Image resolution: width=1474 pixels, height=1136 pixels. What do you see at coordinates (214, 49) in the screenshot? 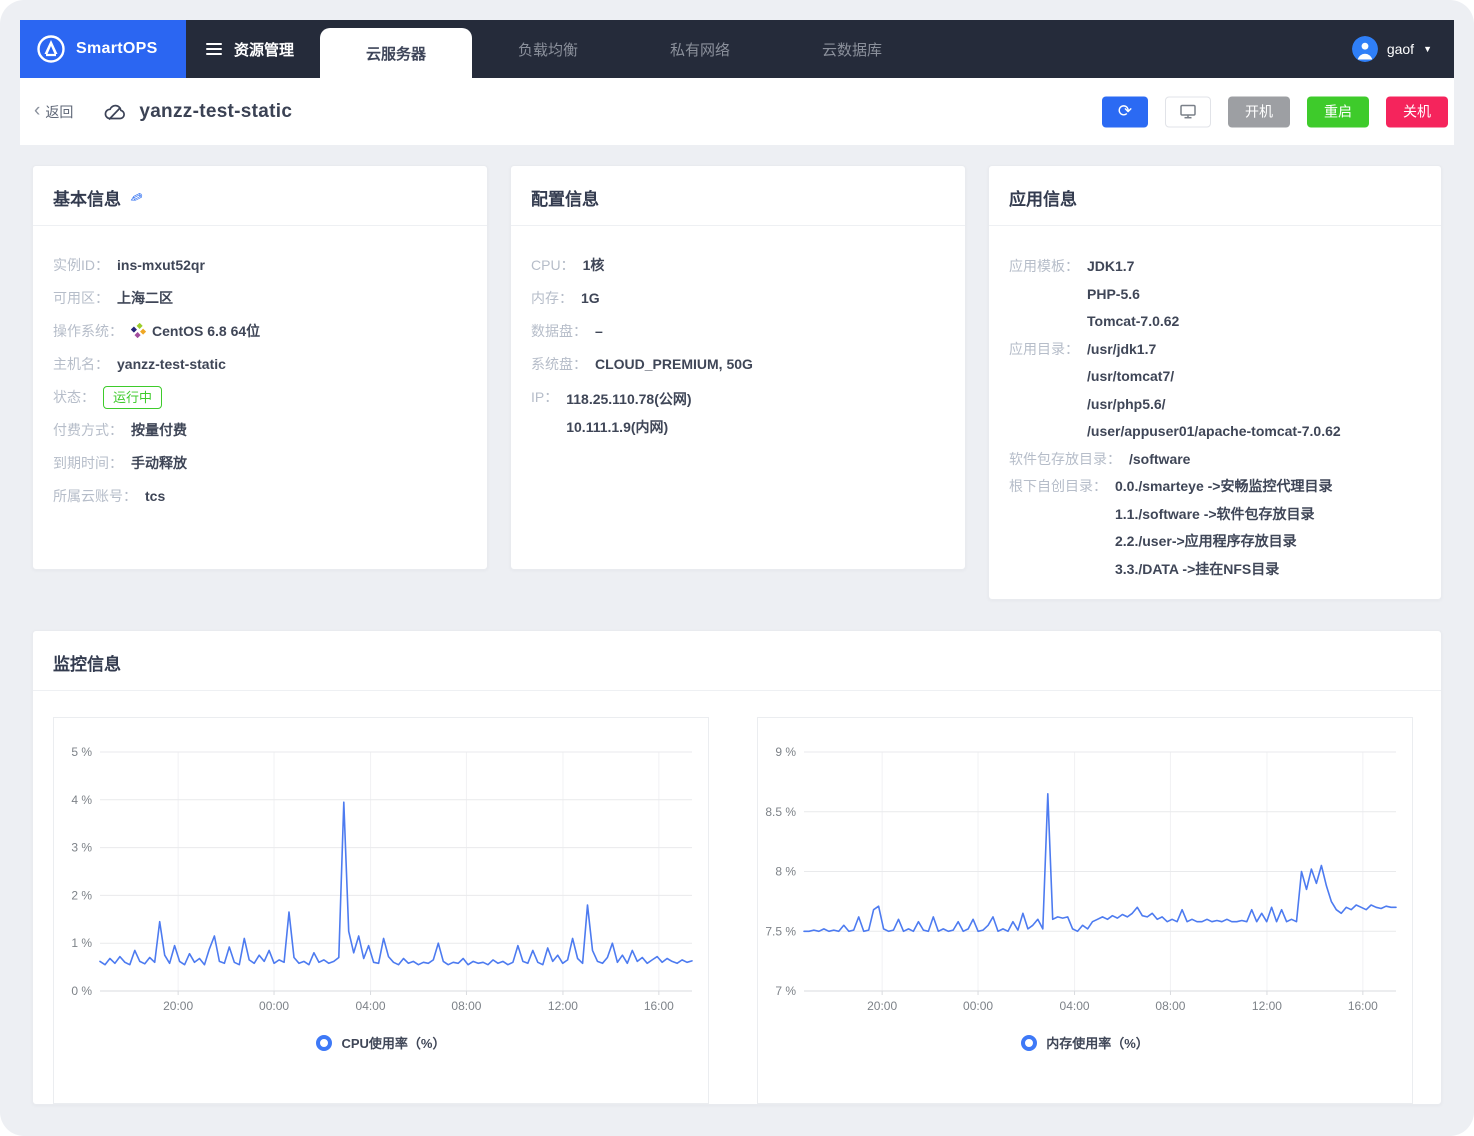
I see `hamburger-icon` at bounding box center [214, 49].